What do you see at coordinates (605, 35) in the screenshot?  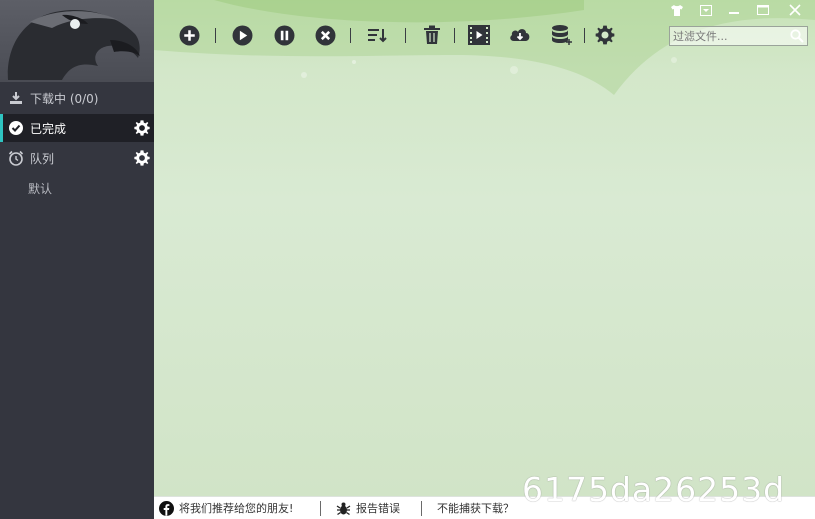 I see `settings-icon` at bounding box center [605, 35].